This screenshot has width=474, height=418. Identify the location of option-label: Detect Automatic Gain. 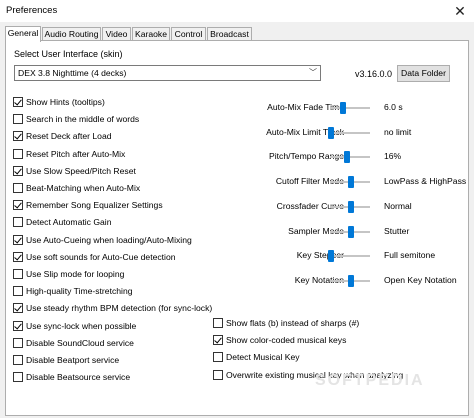
(69, 222).